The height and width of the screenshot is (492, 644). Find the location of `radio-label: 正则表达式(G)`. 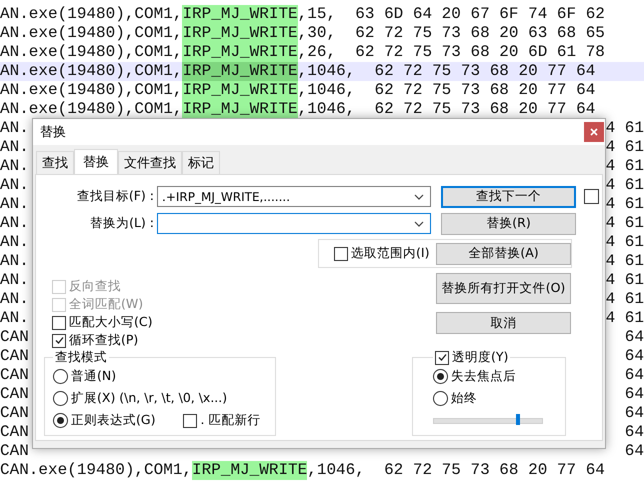

radio-label: 正则表达式(G) is located at coordinates (113, 420).